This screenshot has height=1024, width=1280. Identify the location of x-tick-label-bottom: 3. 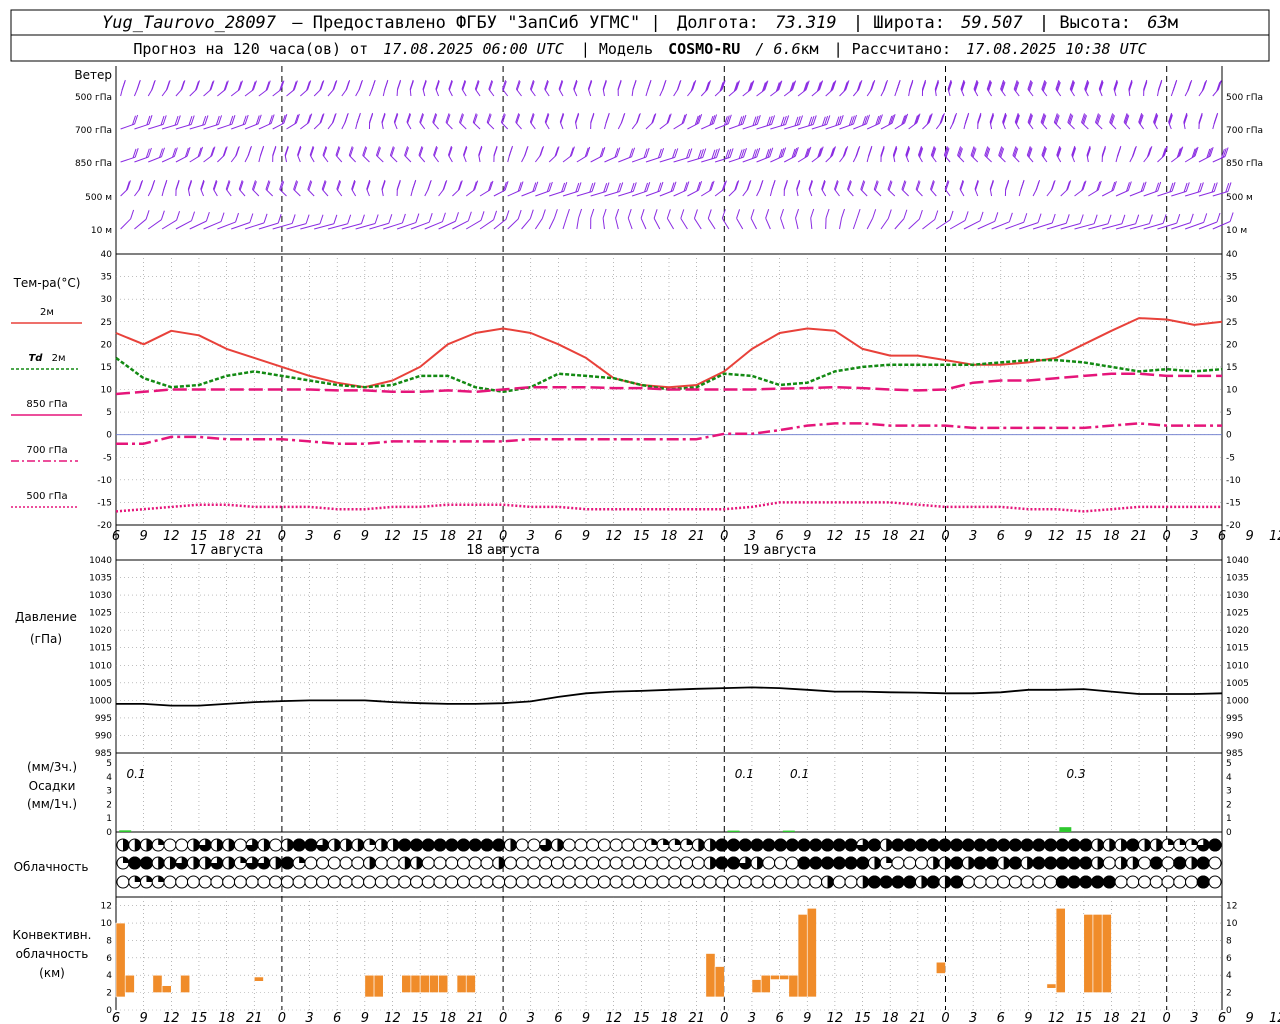
(309, 1017).